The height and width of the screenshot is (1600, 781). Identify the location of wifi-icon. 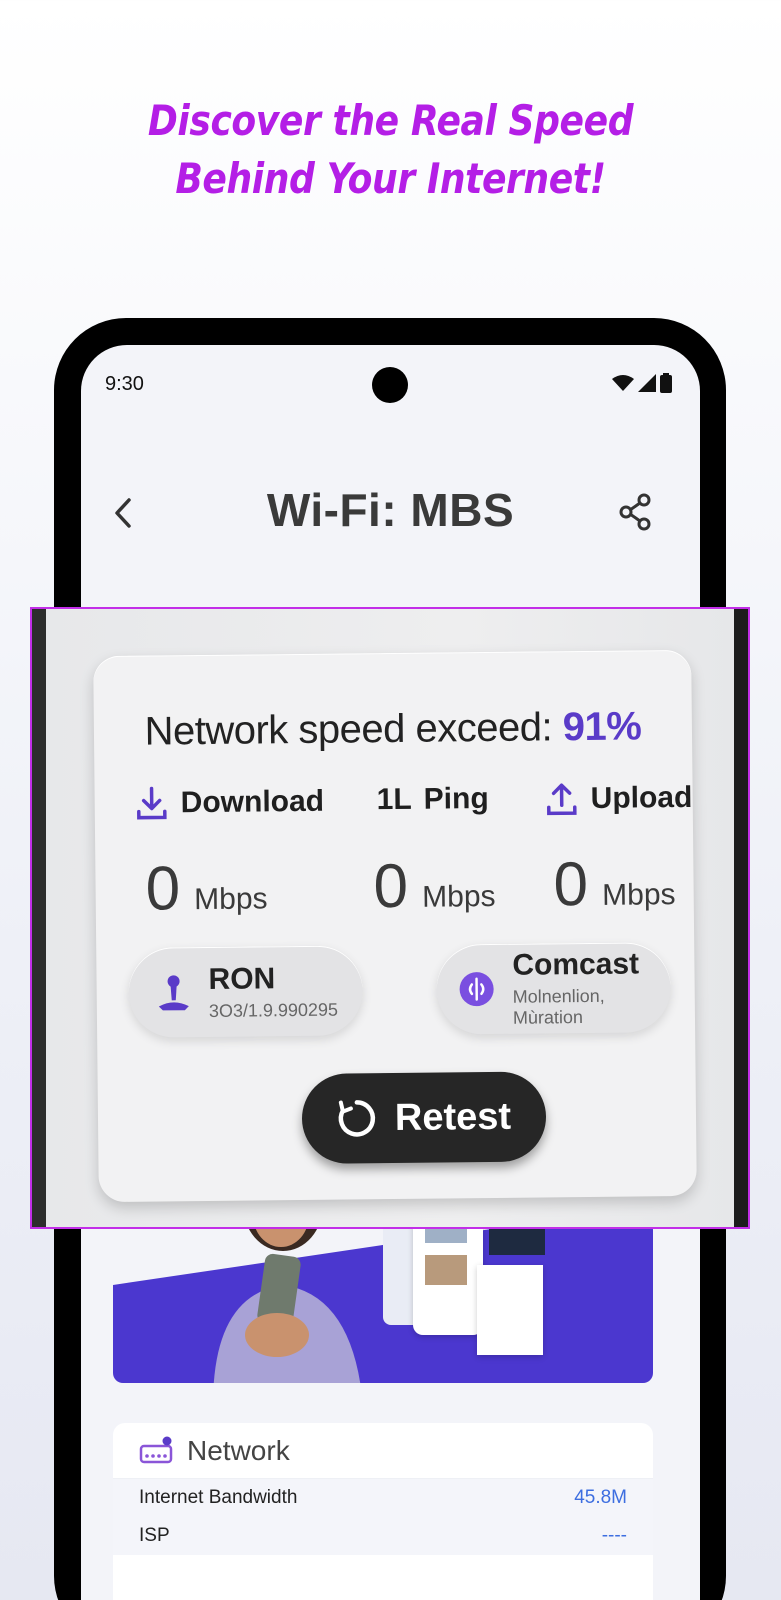
(623, 385).